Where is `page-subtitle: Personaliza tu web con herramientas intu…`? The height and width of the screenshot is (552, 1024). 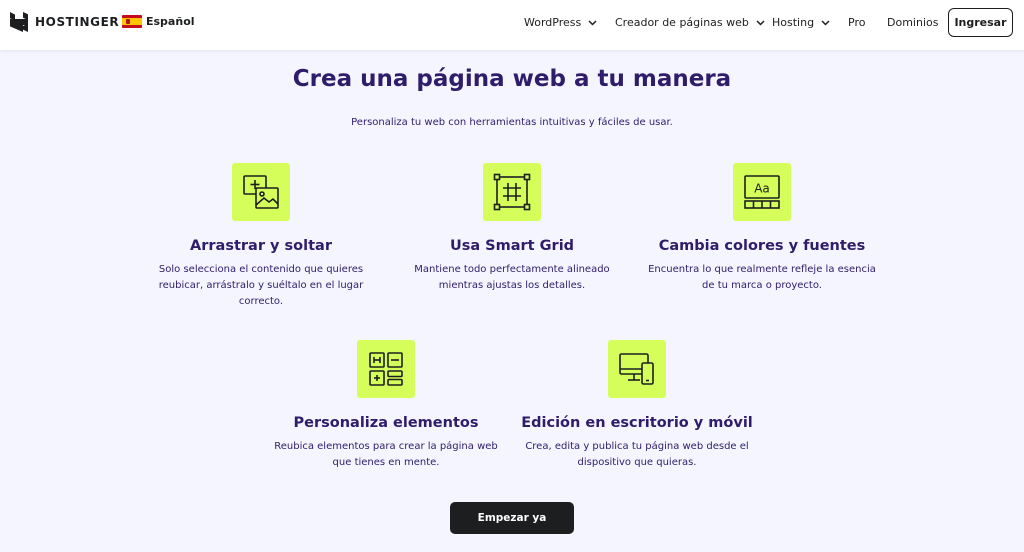 page-subtitle: Personaliza tu web con herramientas intu… is located at coordinates (512, 122).